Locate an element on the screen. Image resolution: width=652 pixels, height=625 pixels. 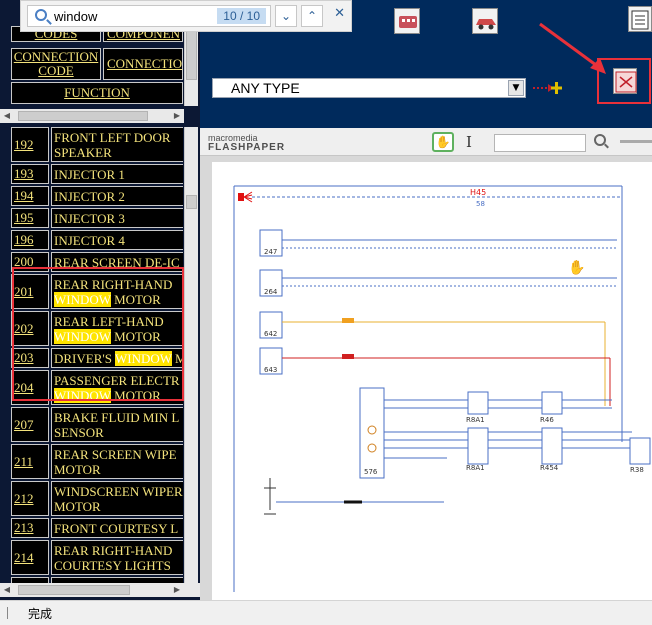
list-horizontal-scrollbar: ◀ ▶ is located at coordinates (100, 590).